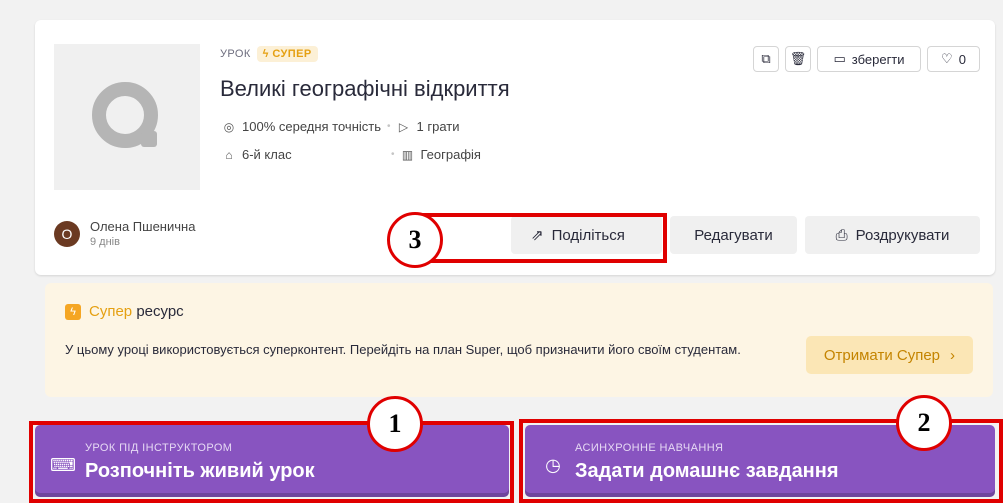  Describe the element at coordinates (312, 126) in the screenshot. I see `accuracy-text: 100% середня точність` at that location.